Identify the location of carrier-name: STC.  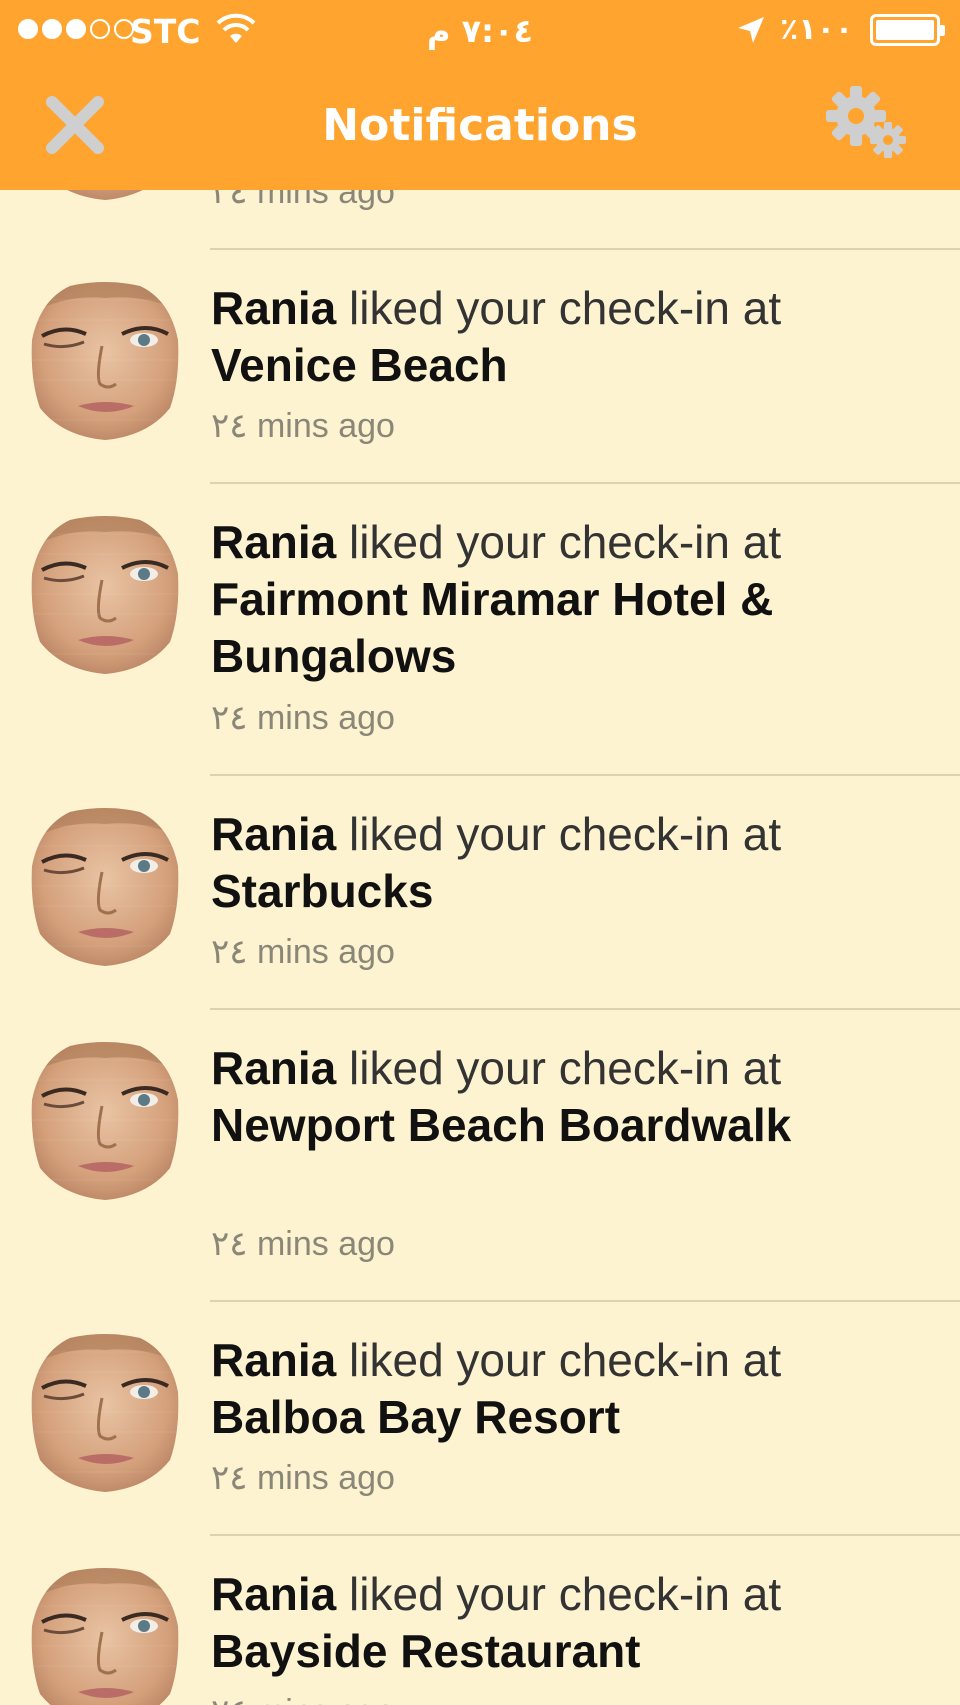
(165, 31).